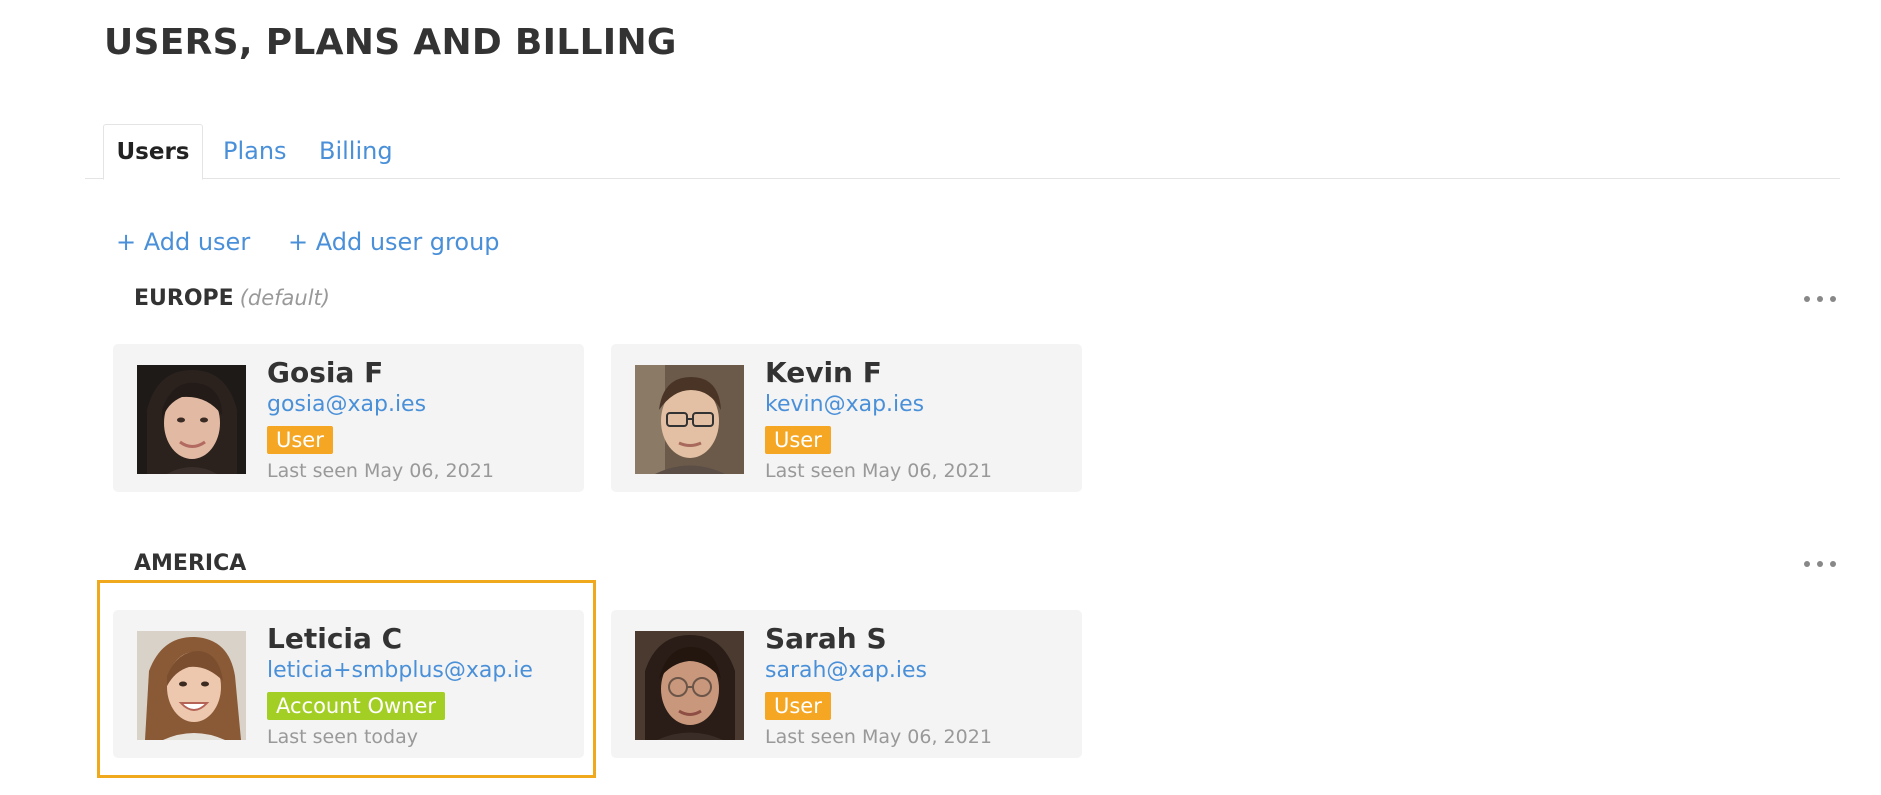 The image size is (1881, 795). Describe the element at coordinates (844, 404) in the screenshot. I see `user-email-link: kevin@xap.ies` at that location.